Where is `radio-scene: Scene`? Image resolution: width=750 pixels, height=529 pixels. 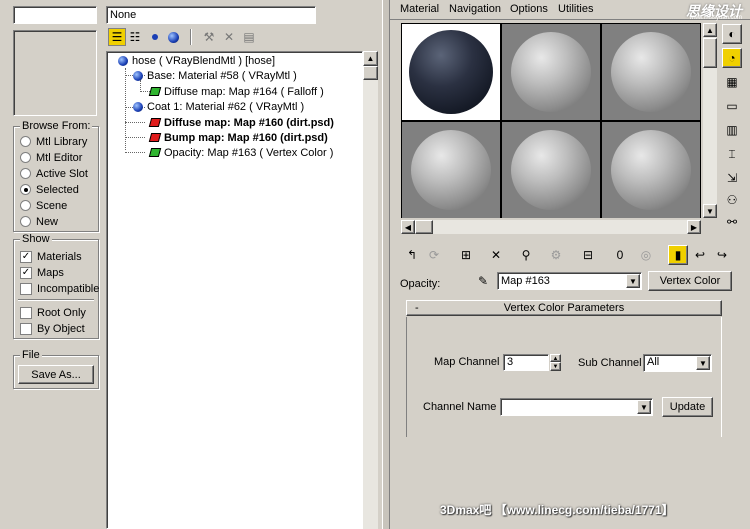
radio-scene: Scene is located at coordinates (43, 205).